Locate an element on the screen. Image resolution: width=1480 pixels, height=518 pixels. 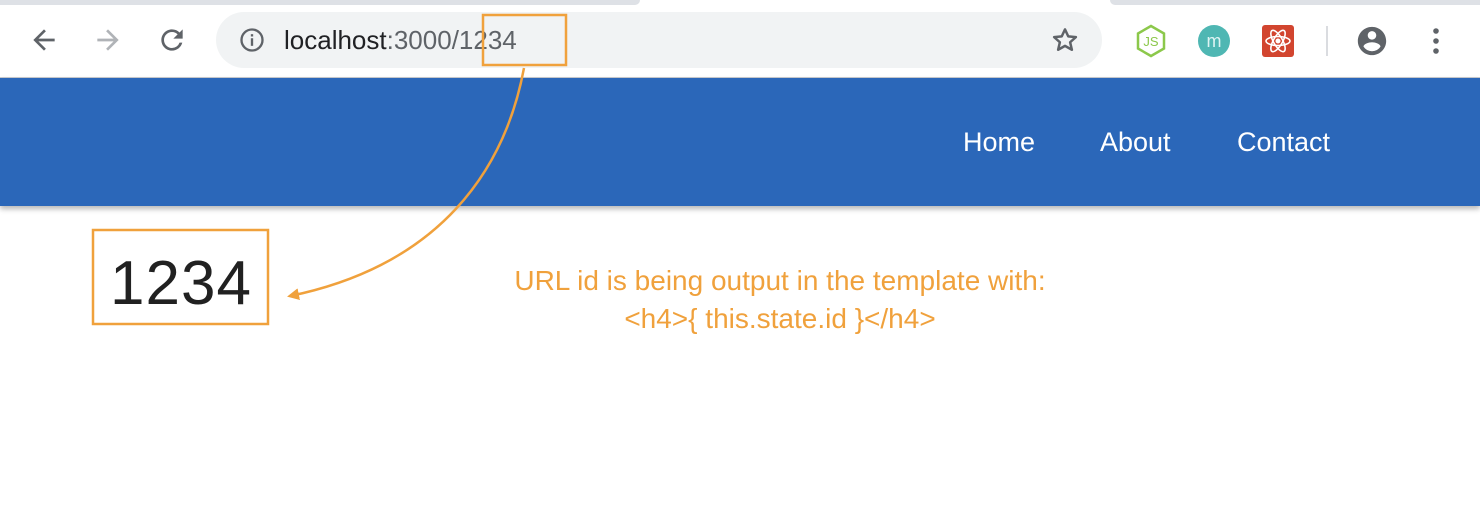
arrow-left-icon is located at coordinates (44, 40).